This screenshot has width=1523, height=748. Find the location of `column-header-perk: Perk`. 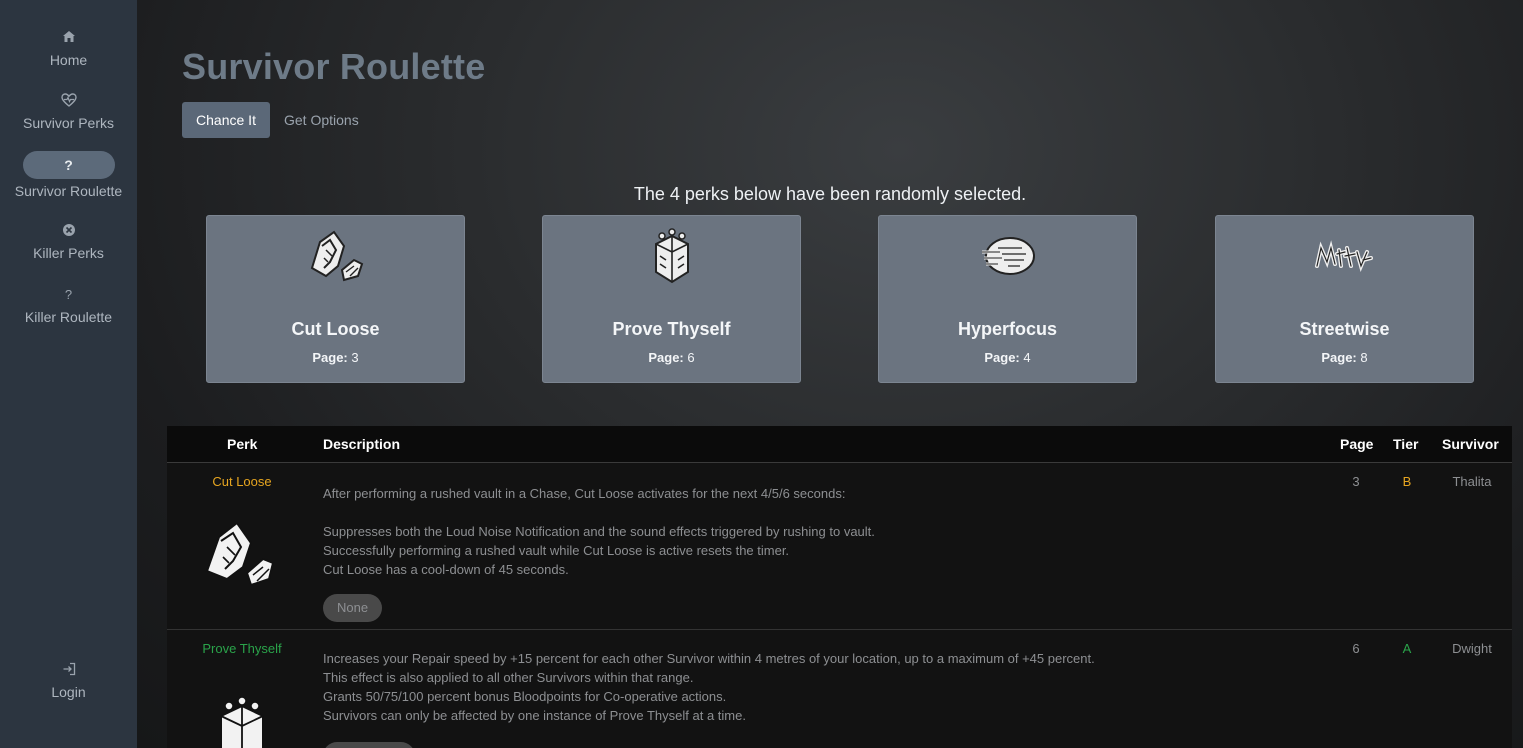

column-header-perk: Perk is located at coordinates (242, 444).